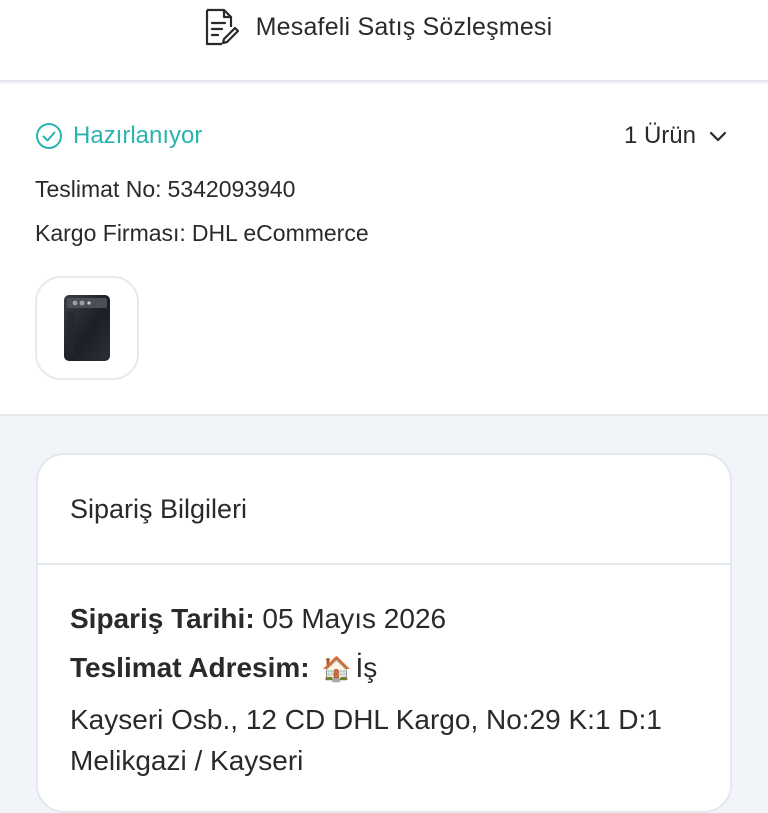  I want to click on contract-title: Mesafeli Satış Sözleşmesi, so click(404, 27).